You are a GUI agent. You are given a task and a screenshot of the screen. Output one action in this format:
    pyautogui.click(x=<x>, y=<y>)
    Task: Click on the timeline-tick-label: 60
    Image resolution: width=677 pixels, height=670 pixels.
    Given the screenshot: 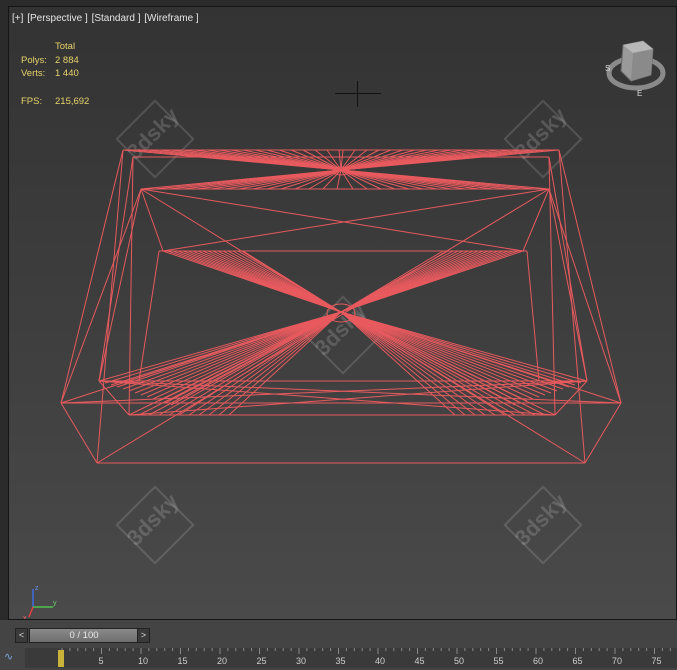 What is the action you would take?
    pyautogui.click(x=538, y=661)
    